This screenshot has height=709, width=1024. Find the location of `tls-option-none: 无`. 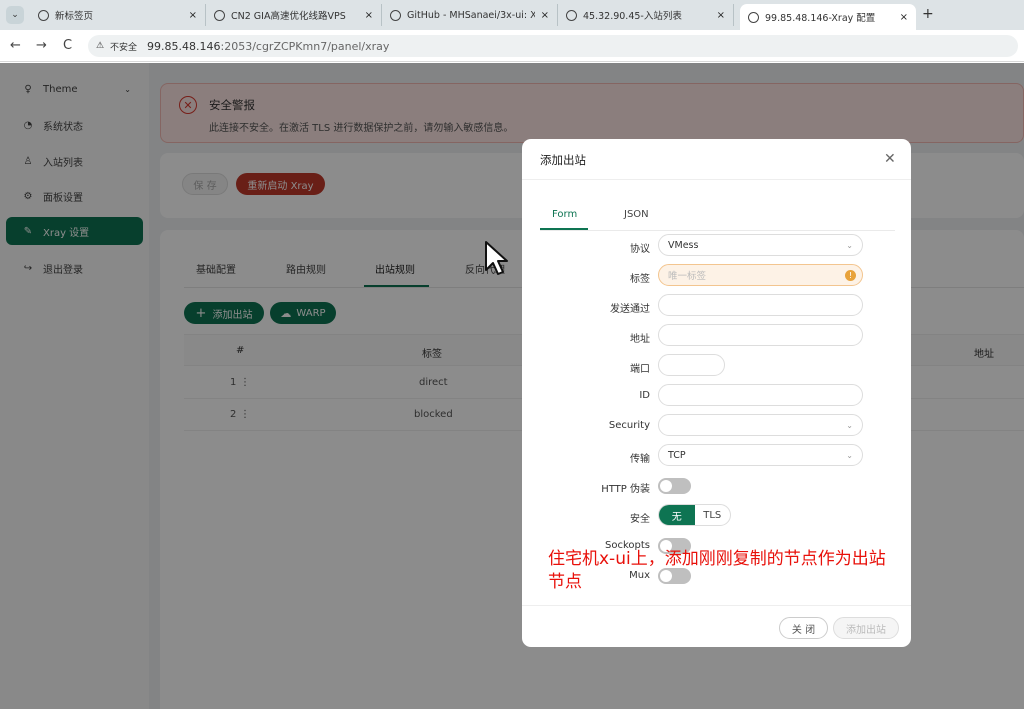

tls-option-none: 无 is located at coordinates (677, 515).